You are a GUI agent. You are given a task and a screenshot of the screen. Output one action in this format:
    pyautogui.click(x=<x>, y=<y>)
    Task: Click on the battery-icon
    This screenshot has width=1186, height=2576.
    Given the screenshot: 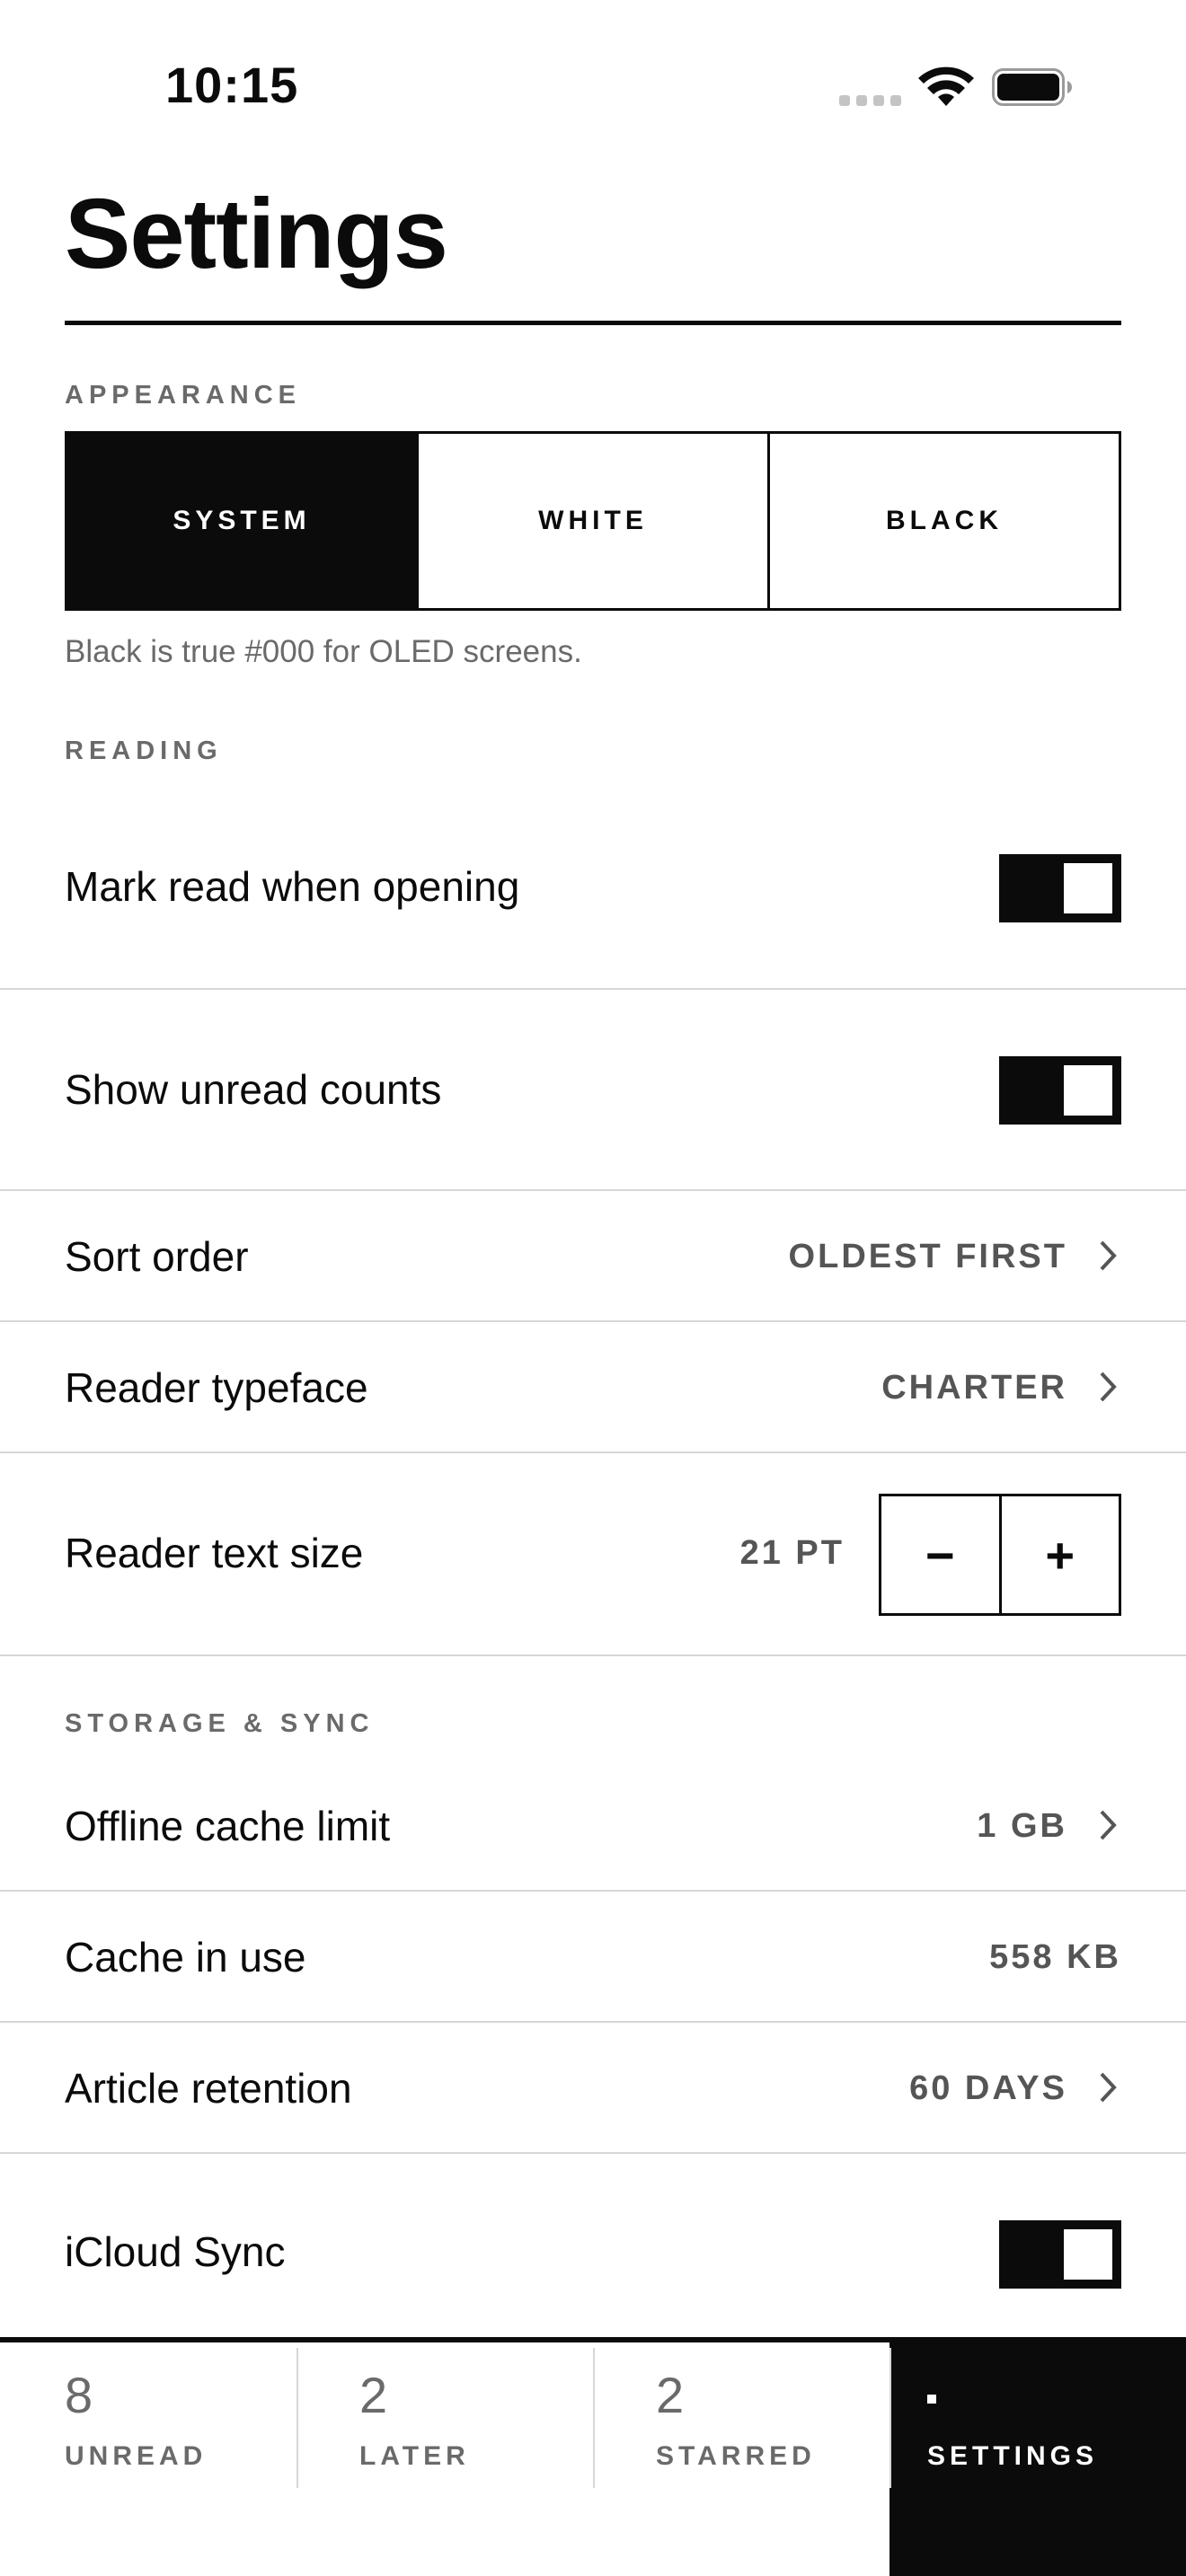 What is the action you would take?
    pyautogui.click(x=1032, y=87)
    